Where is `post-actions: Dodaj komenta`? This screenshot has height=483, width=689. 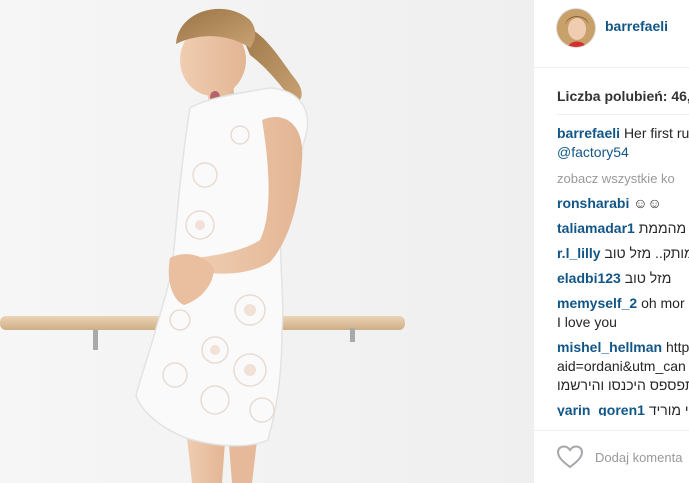 post-actions: Dodaj komenta is located at coordinates (611, 456).